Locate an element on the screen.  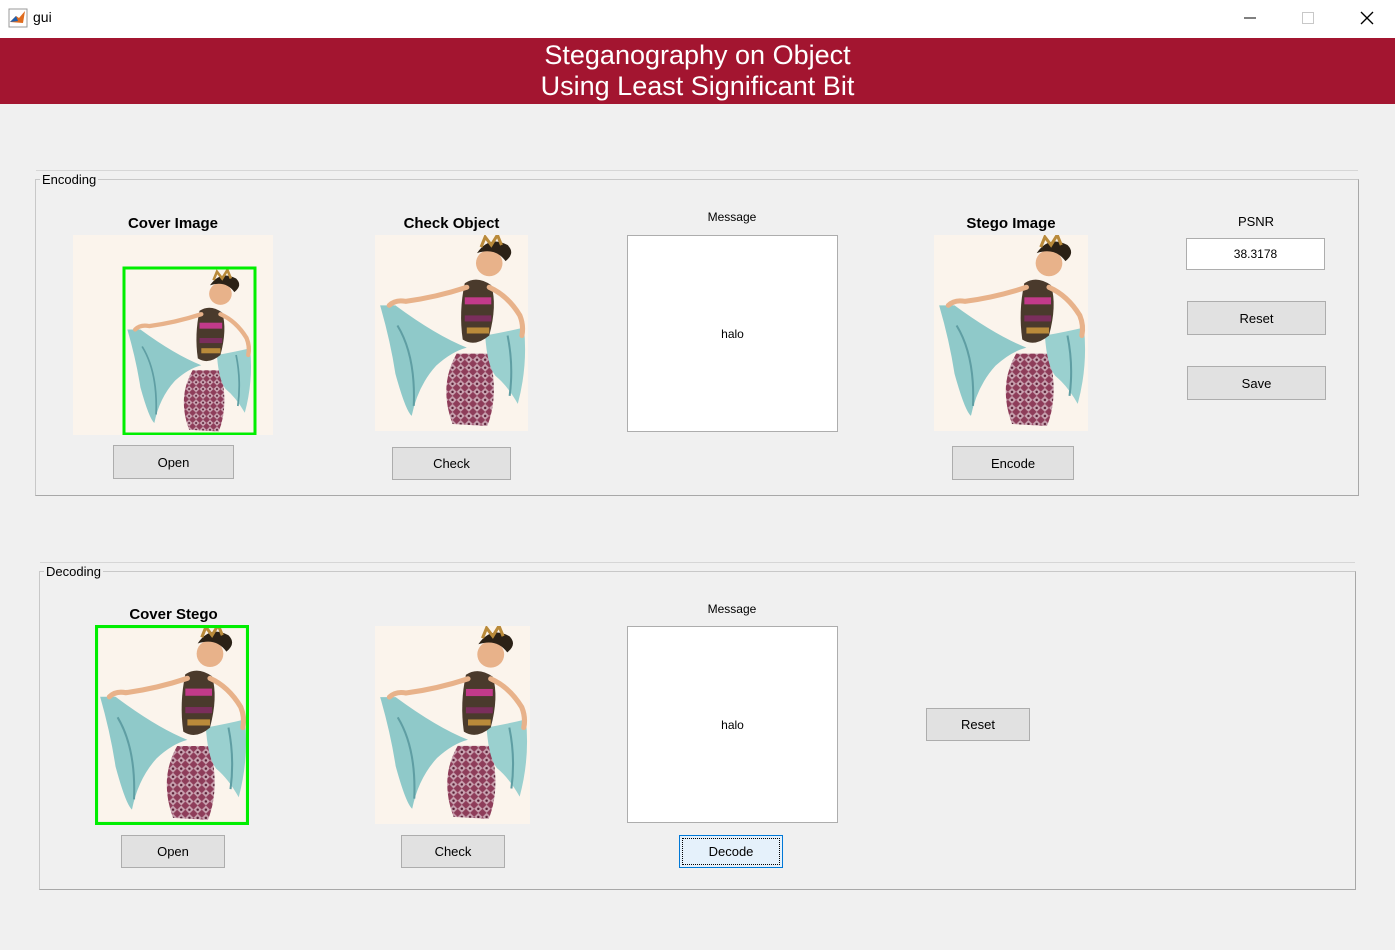
close-icon is located at coordinates (1367, 18).